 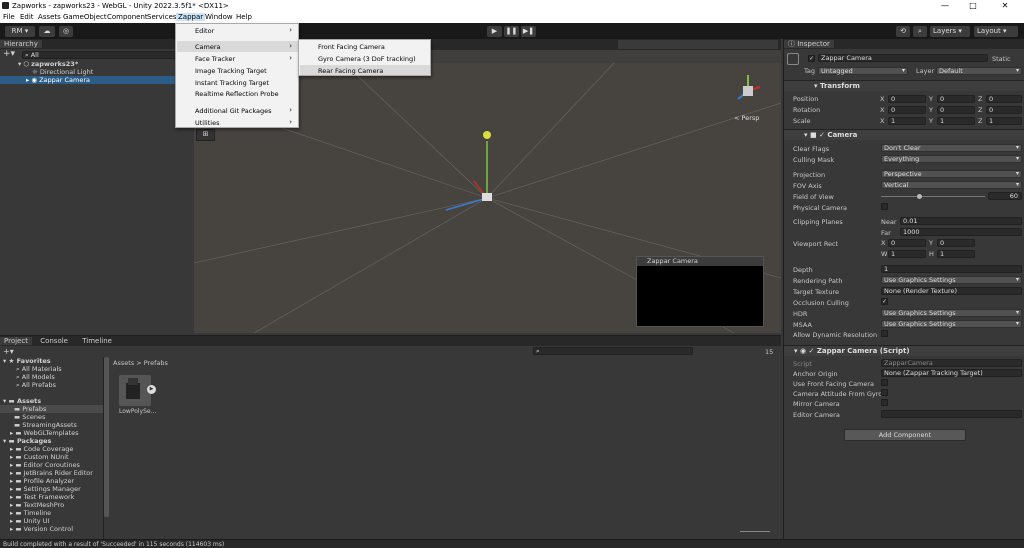 I want to click on add-component-button: Add Component, so click(x=905, y=435).